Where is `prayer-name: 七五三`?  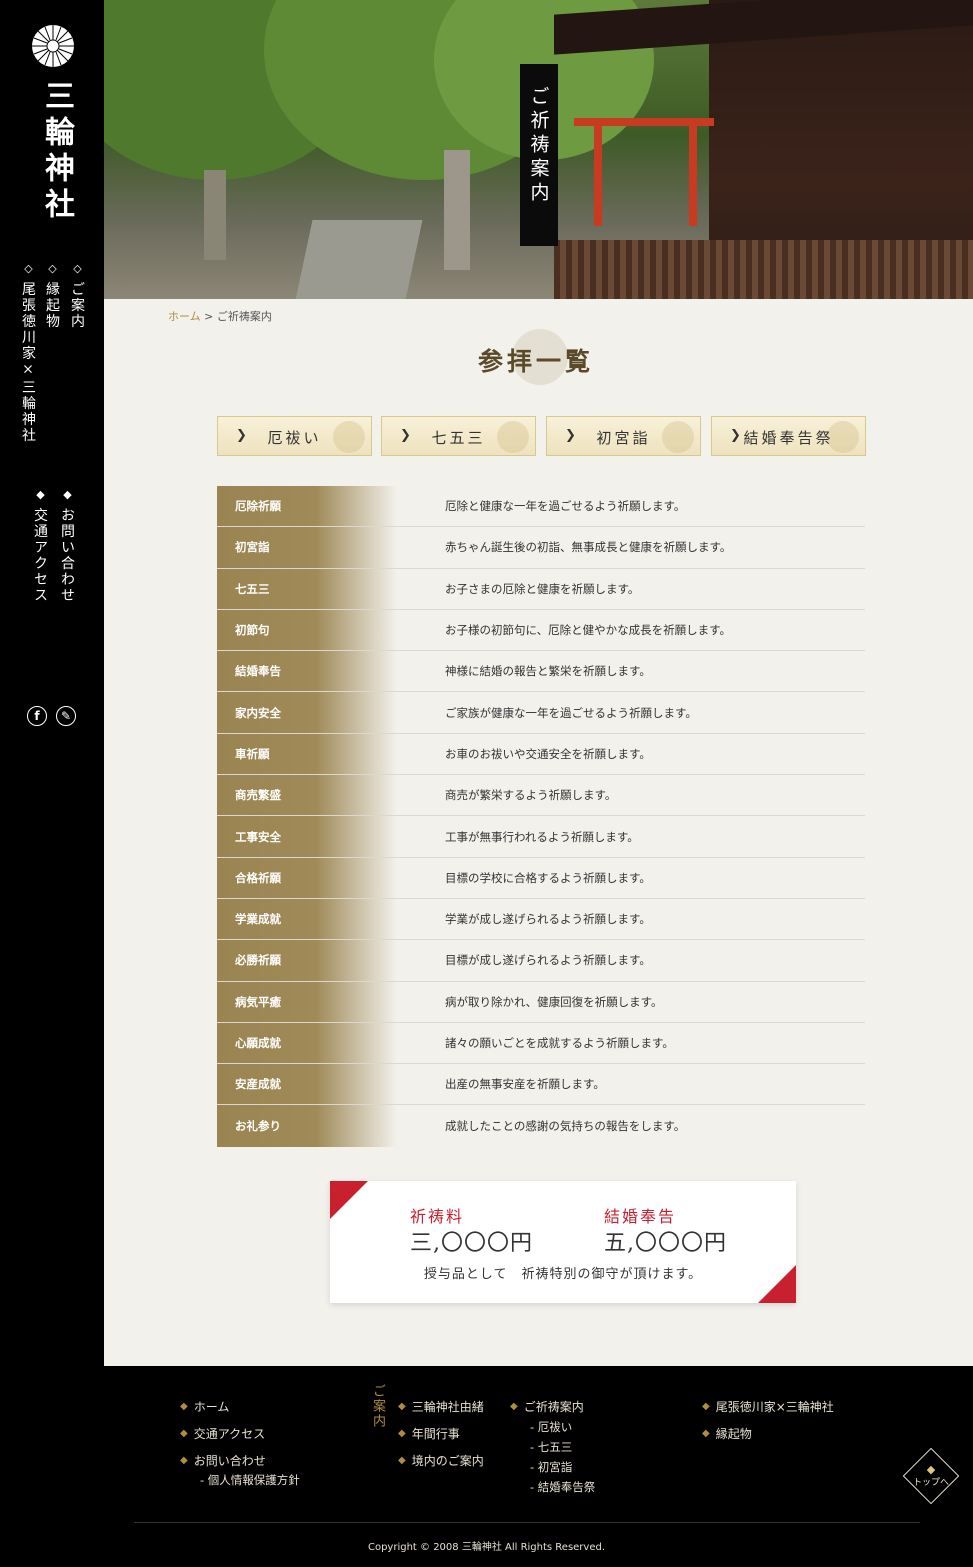 prayer-name: 七五三 is located at coordinates (307, 588).